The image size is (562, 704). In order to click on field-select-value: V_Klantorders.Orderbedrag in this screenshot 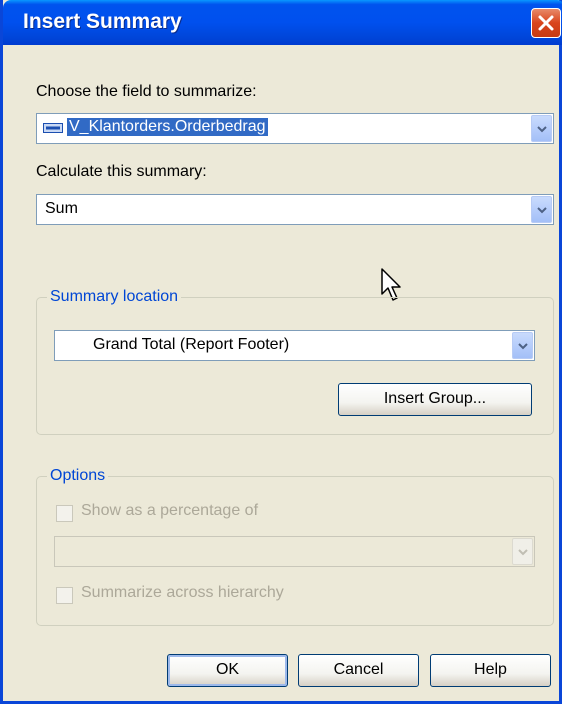, I will do `click(167, 127)`.